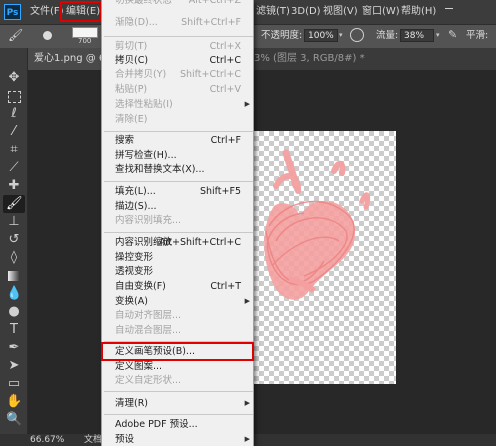  I want to click on menu-view: 视图(V), so click(340, 12).